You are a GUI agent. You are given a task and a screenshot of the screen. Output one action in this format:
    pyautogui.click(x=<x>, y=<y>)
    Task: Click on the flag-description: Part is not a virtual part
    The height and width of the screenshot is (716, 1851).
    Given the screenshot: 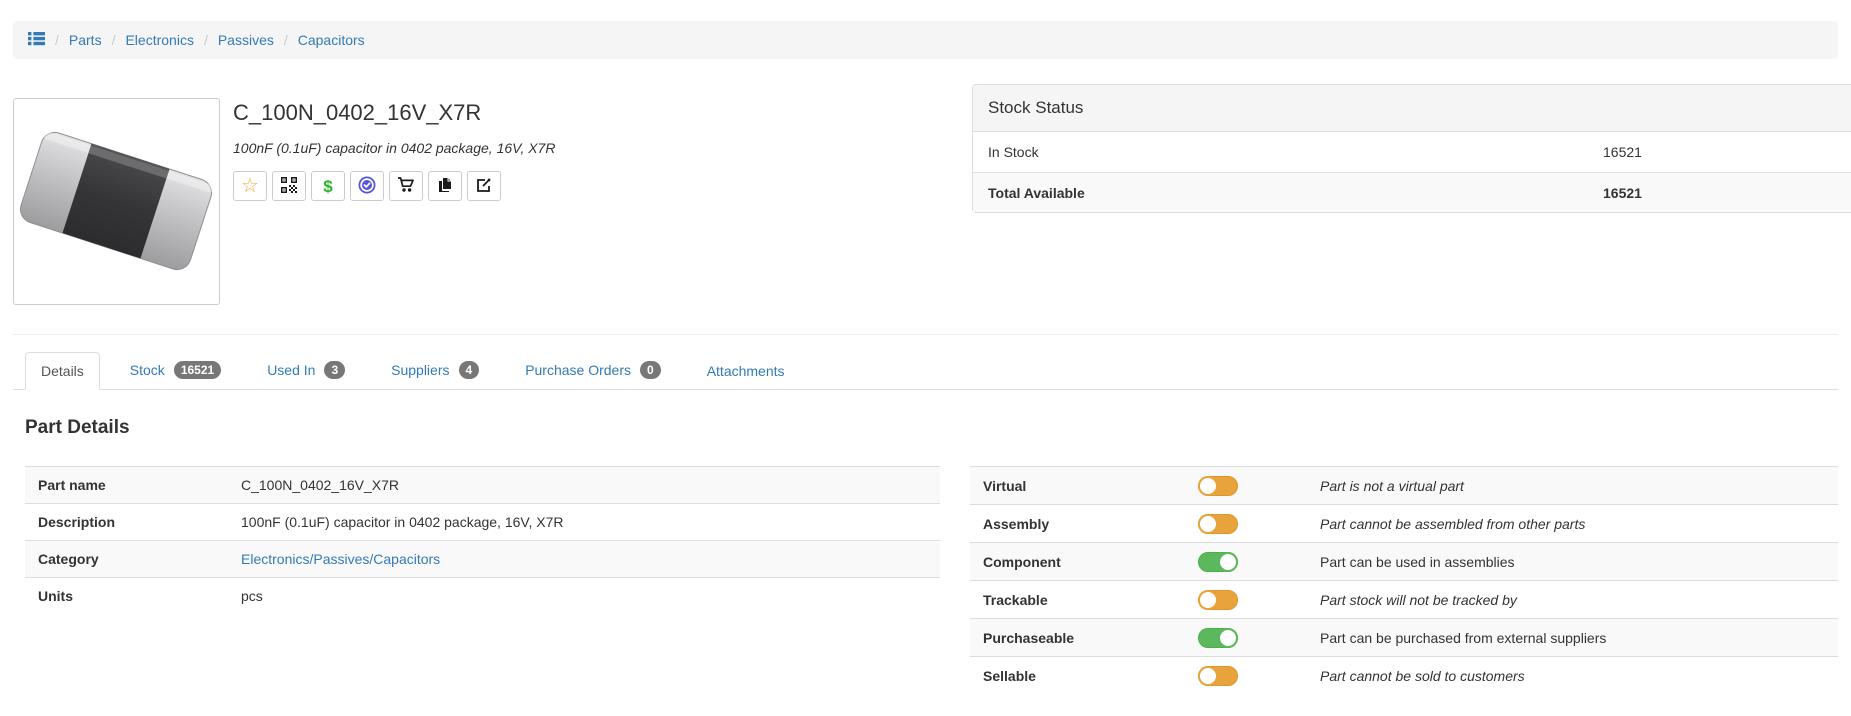 What is the action you would take?
    pyautogui.click(x=1392, y=485)
    